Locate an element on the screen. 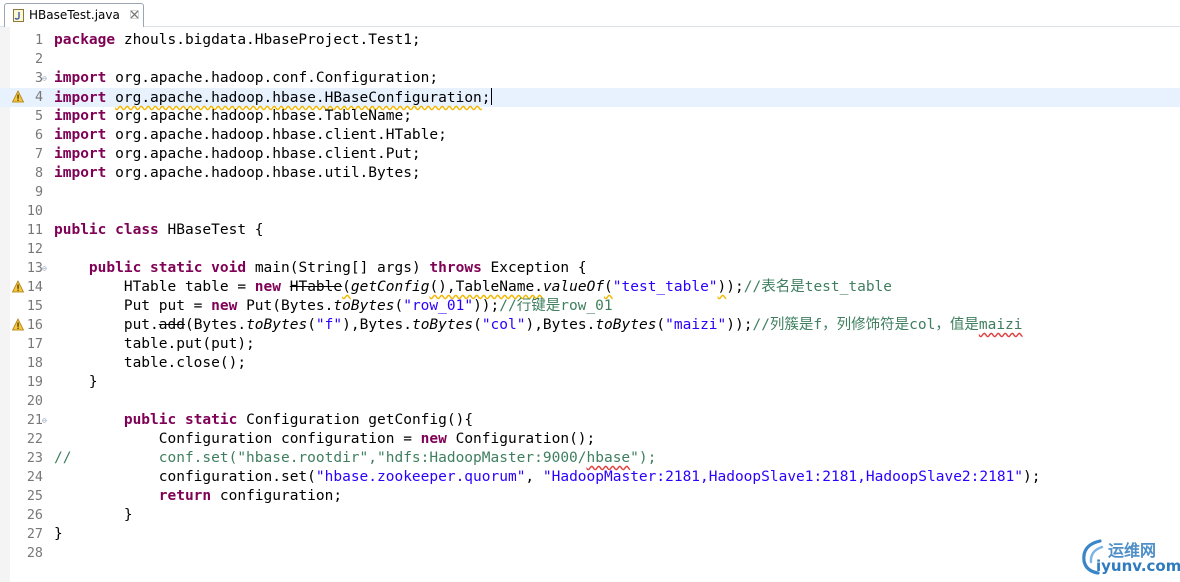  tab-hbasetest-java: HBaseTest.java is located at coordinates (74, 15).